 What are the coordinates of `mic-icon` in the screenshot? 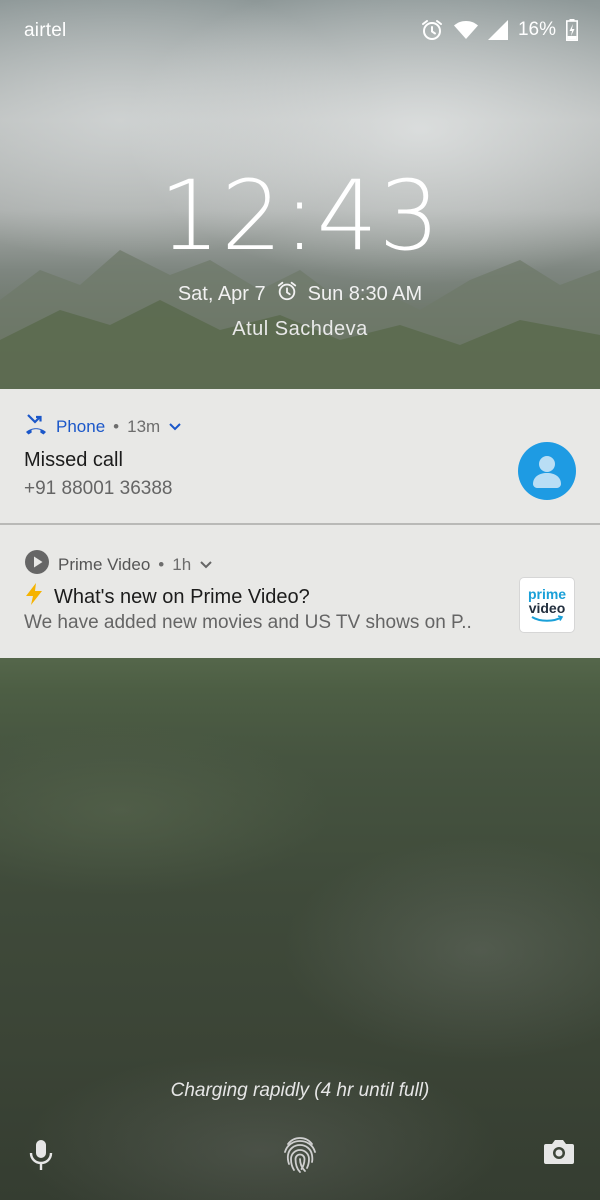 It's located at (41, 1157).